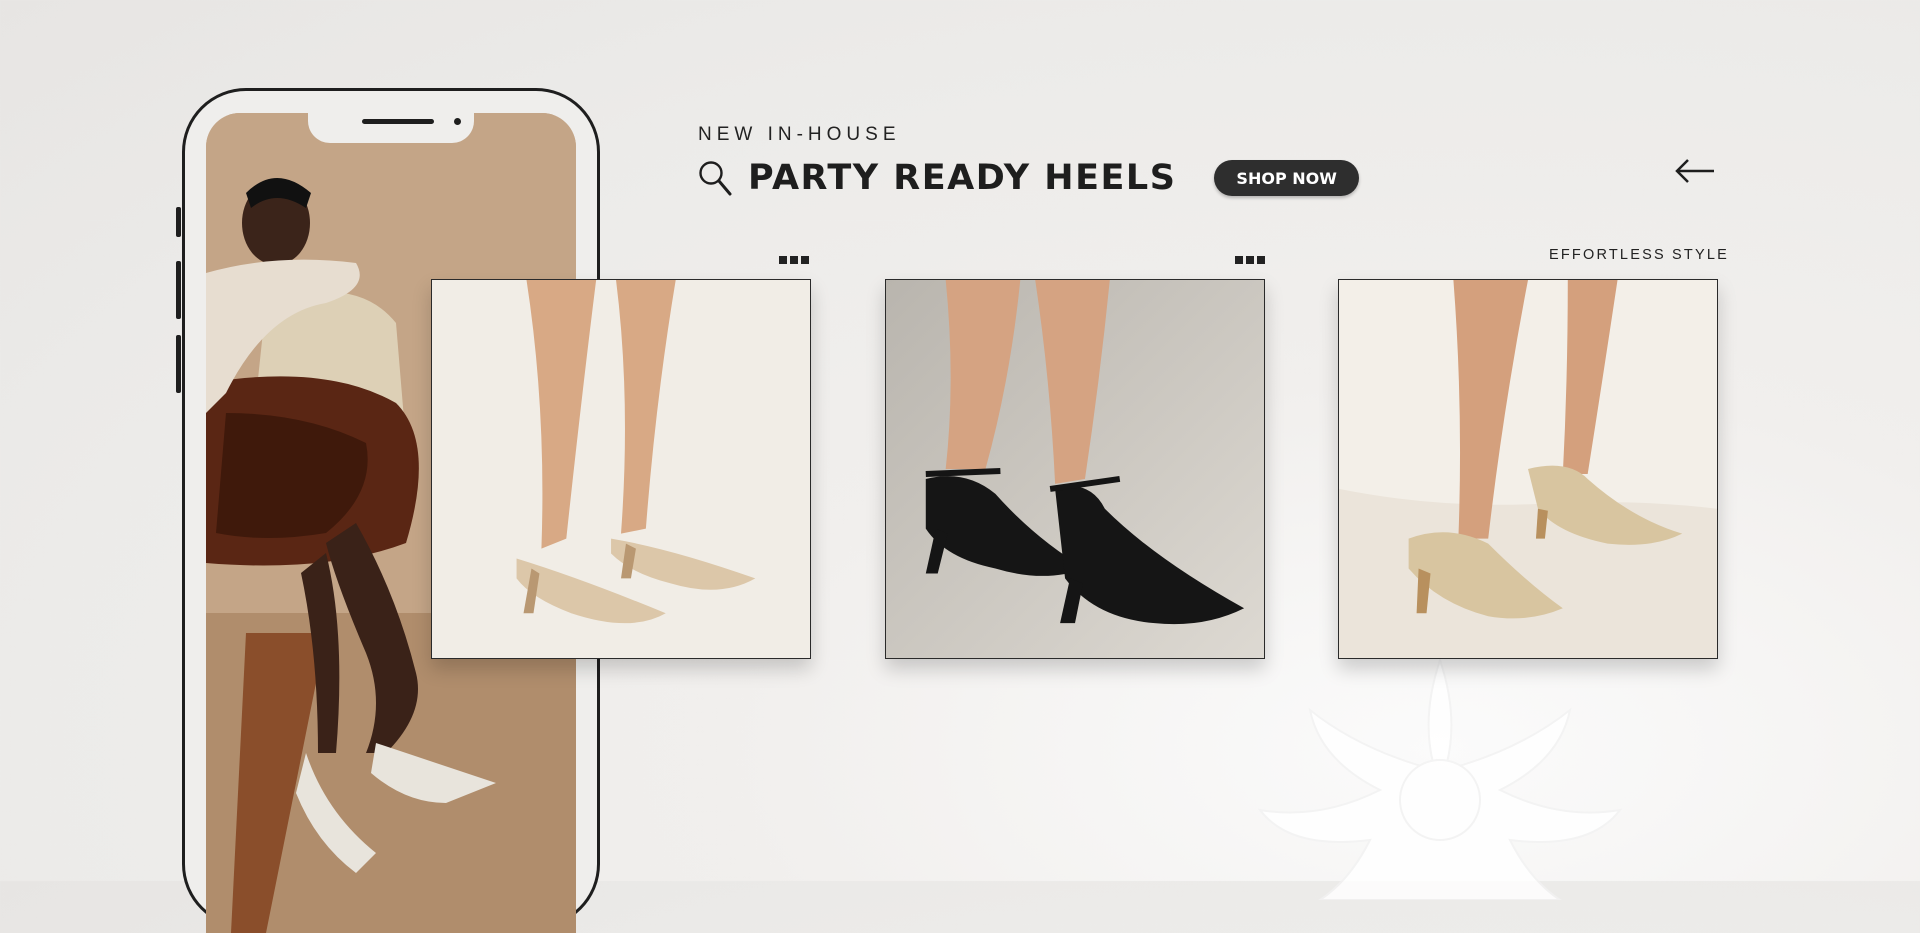 The image size is (1920, 933). What do you see at coordinates (799, 134) in the screenshot?
I see `eyebrow-label: NEW IN-HOUSE` at bounding box center [799, 134].